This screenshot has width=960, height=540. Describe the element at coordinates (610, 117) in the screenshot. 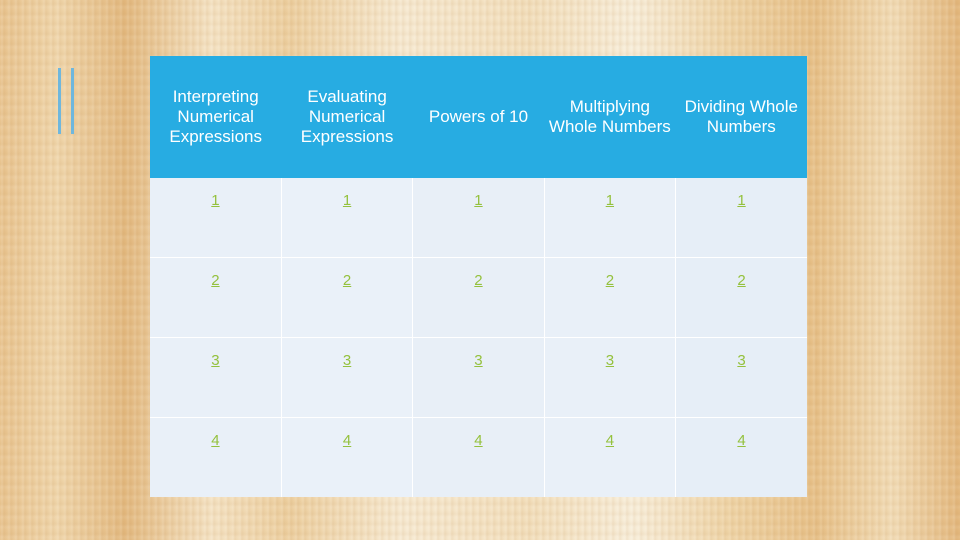

I see `column-header-multiplying-whole-numbers: Multiplying Whole Numbers` at that location.